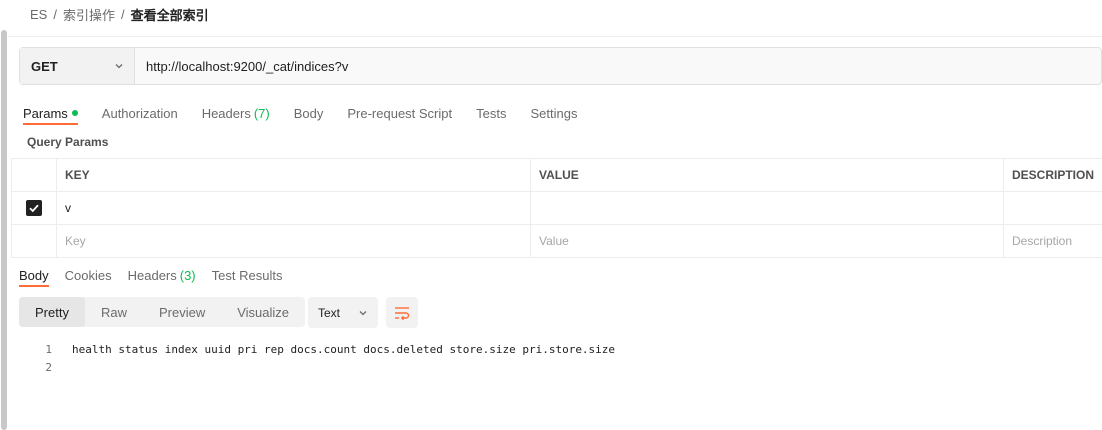  I want to click on tab-body: Body, so click(309, 113).